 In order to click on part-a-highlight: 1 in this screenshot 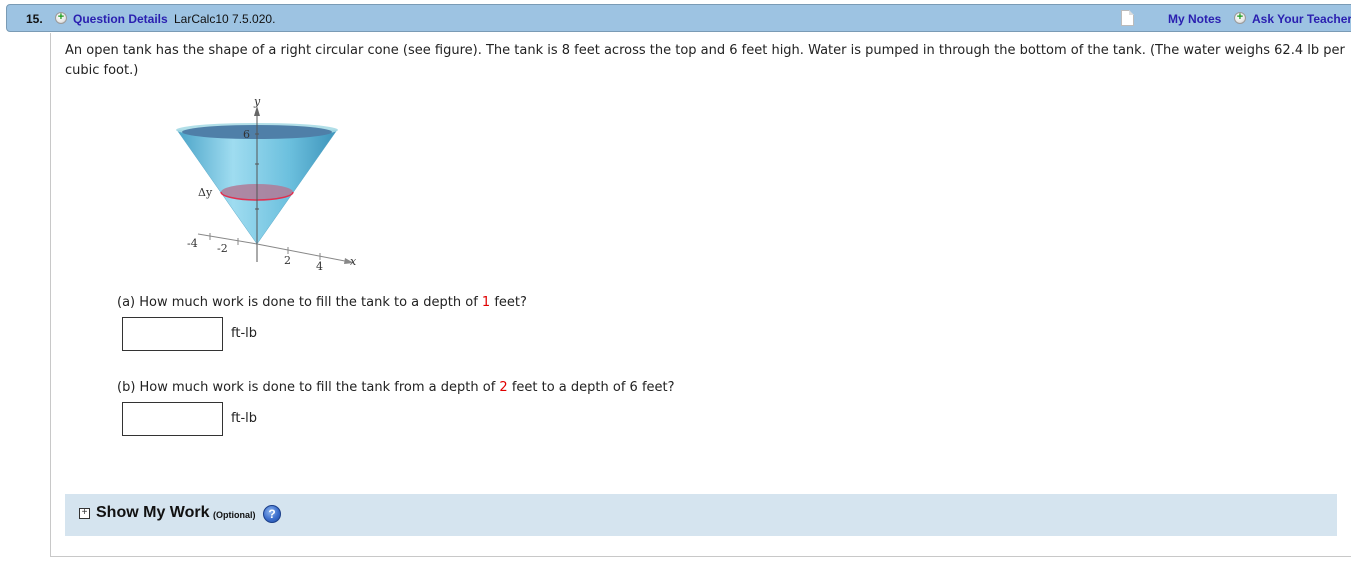, I will do `click(486, 302)`.